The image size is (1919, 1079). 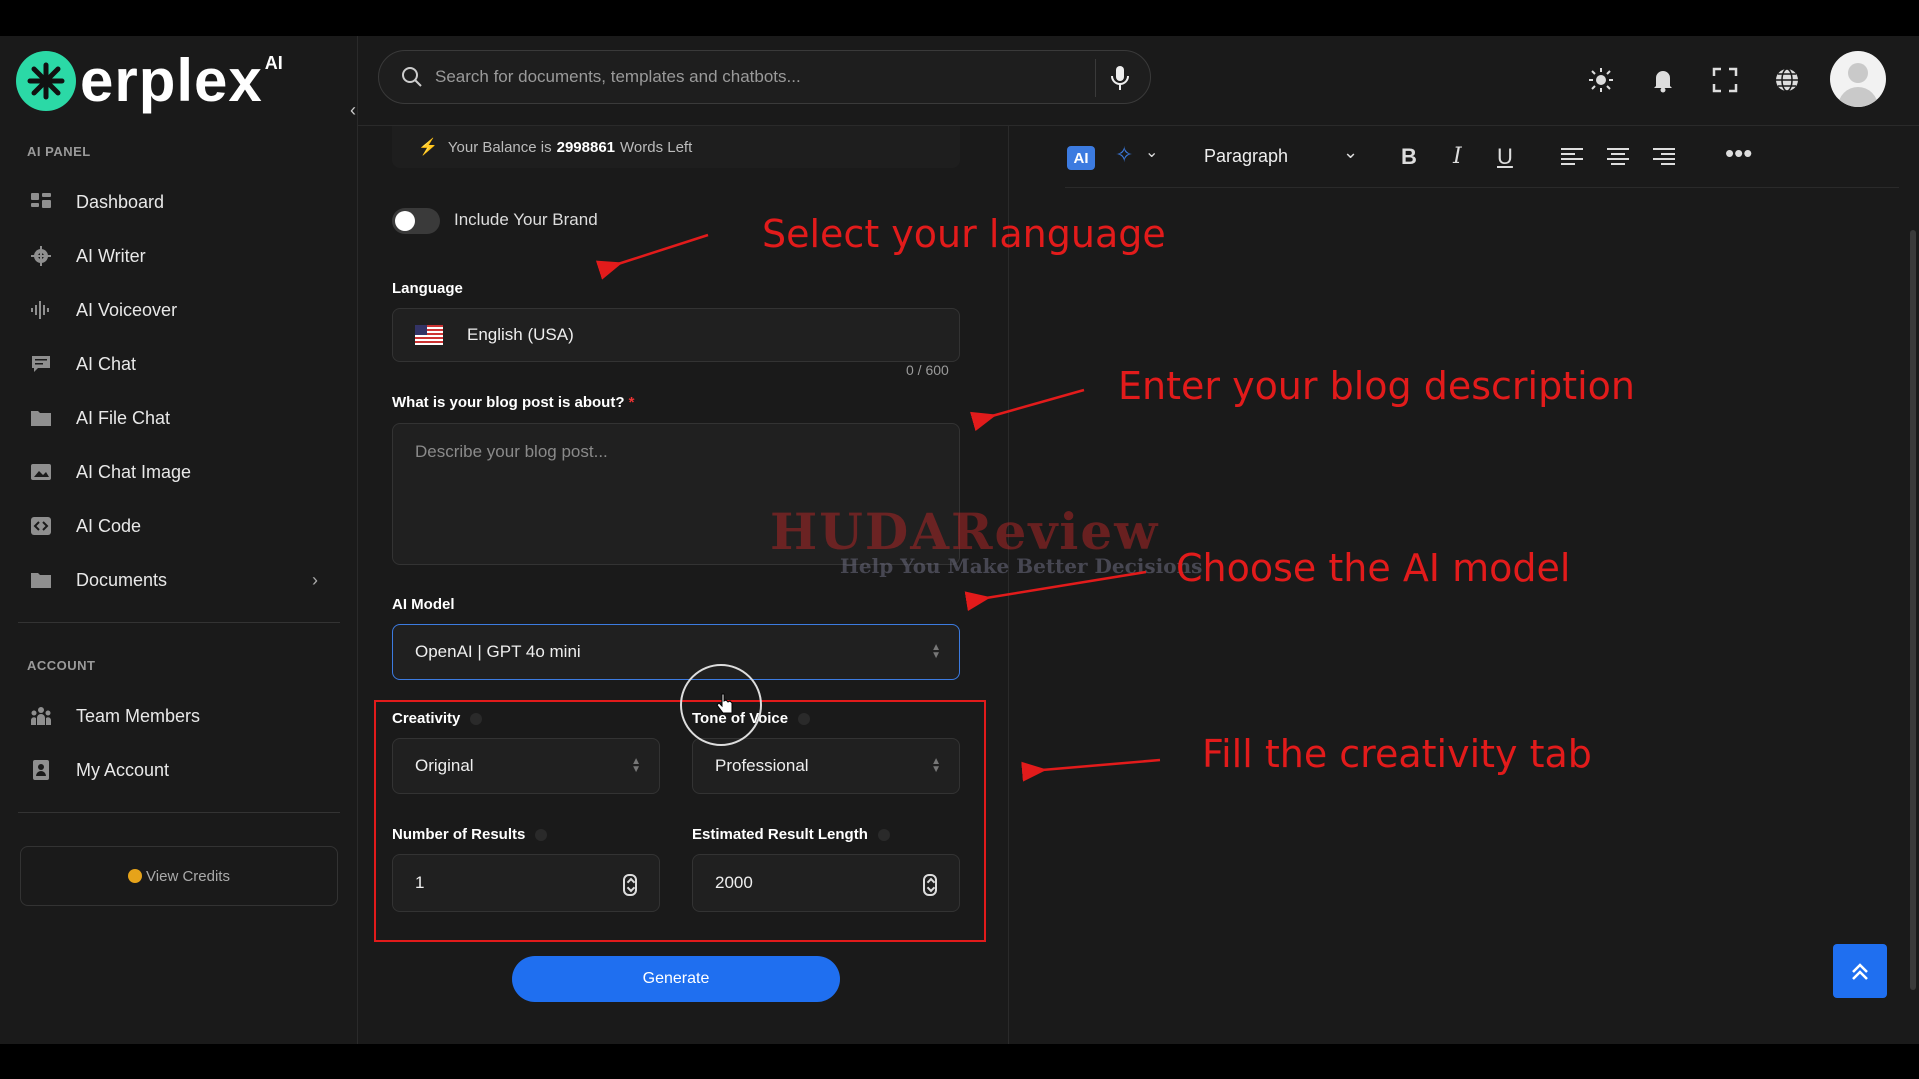 I want to click on logo-mark-icon, so click(x=46, y=81).